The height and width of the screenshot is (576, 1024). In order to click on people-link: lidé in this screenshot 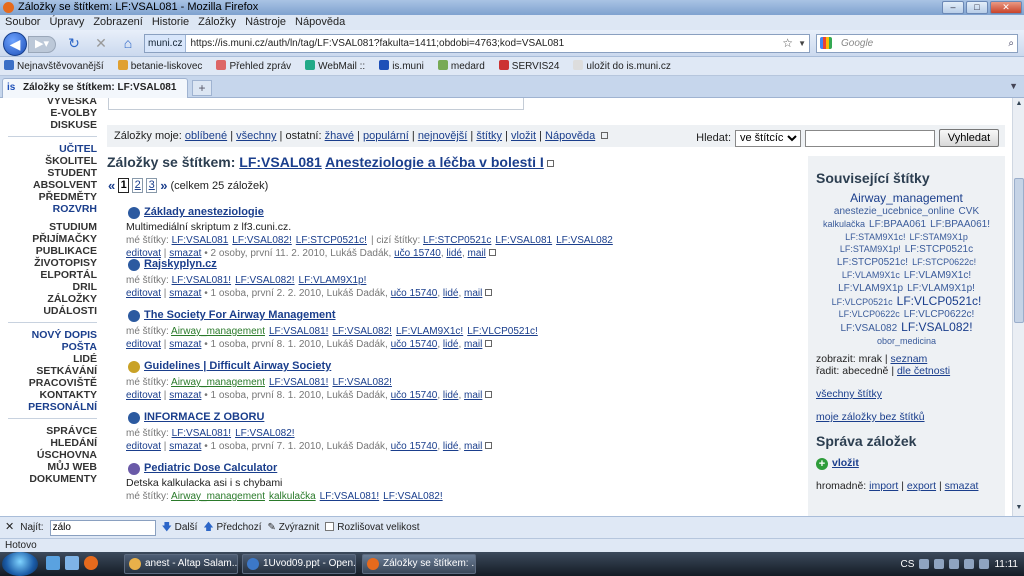, I will do `click(451, 344)`.